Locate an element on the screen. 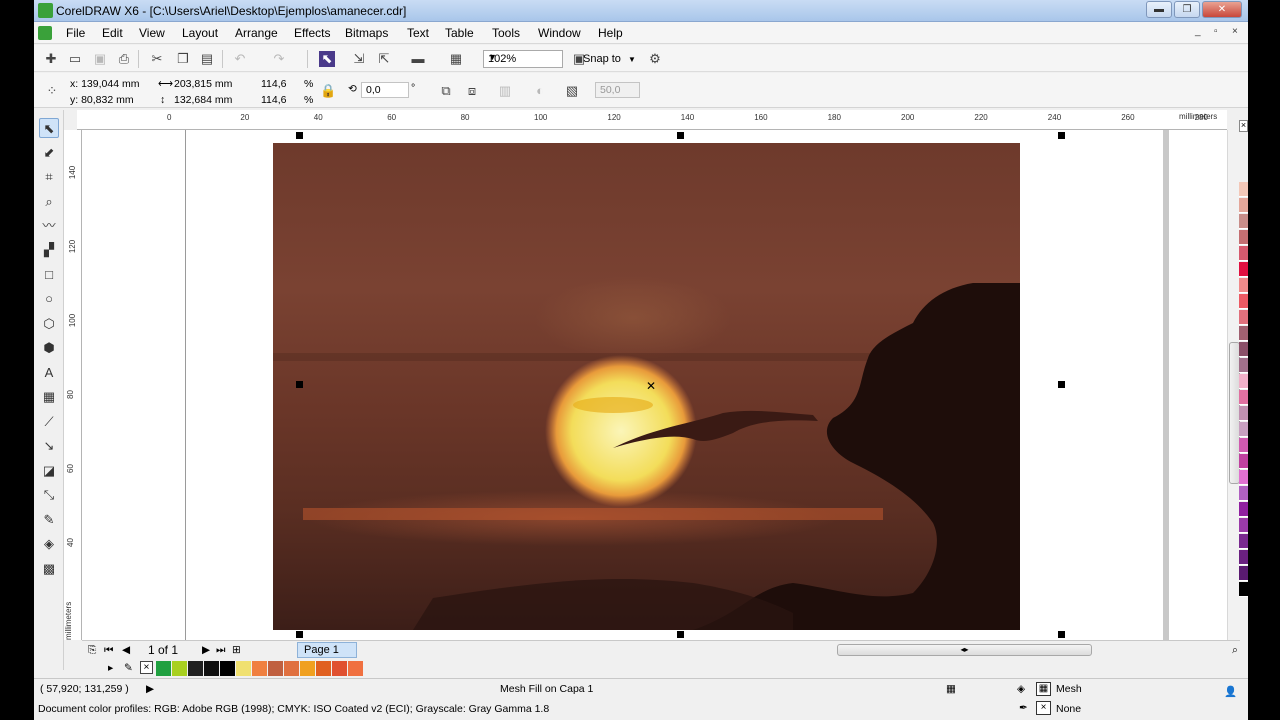  menu-file: File is located at coordinates (75, 33).